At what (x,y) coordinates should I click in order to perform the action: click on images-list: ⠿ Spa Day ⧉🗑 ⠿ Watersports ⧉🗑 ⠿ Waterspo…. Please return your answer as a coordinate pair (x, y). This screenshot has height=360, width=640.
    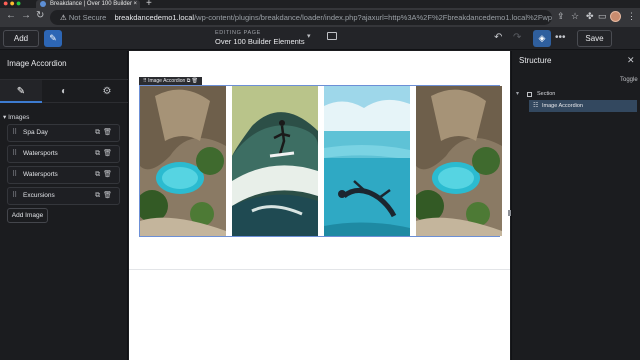
    Looking at the image, I should click on (63, 166).